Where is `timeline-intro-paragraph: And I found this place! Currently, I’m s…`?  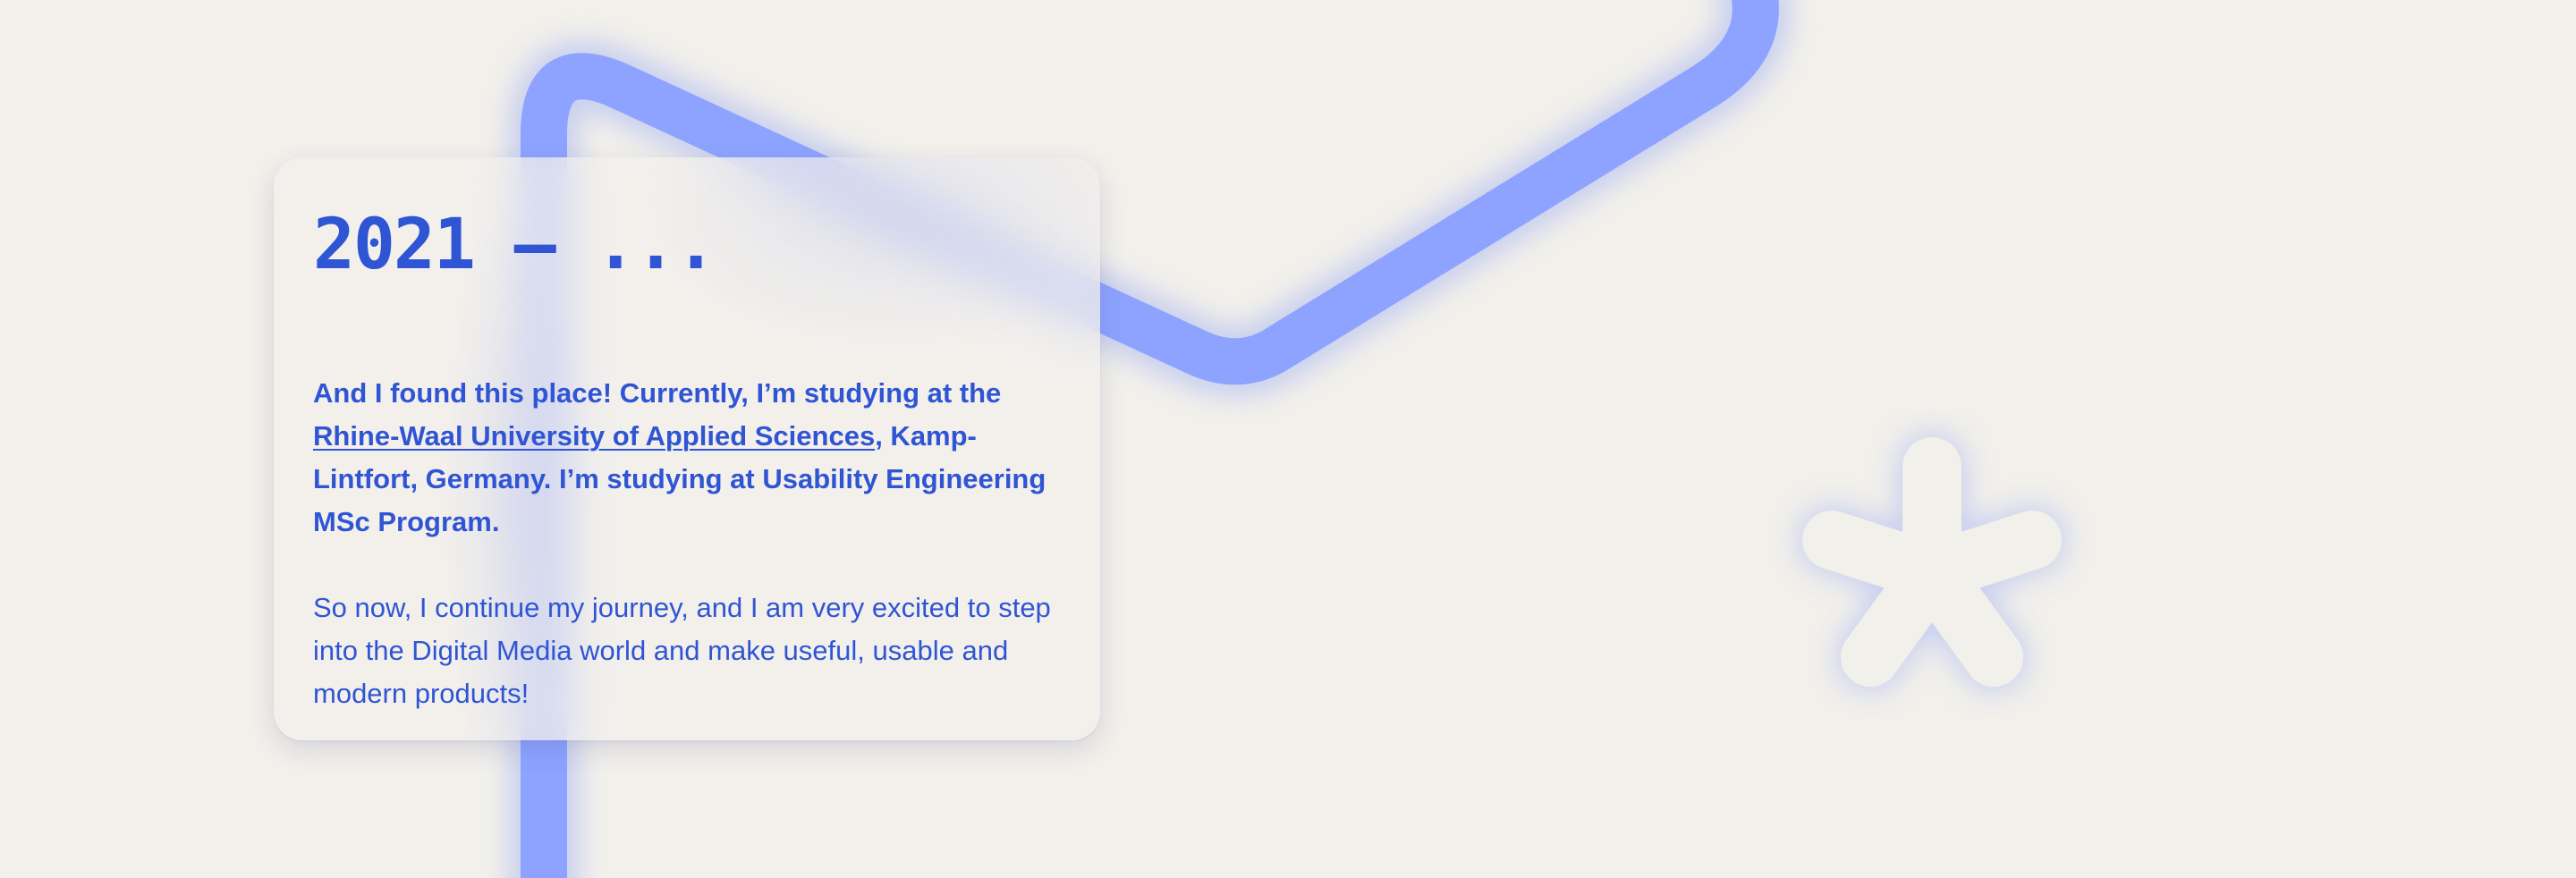 timeline-intro-paragraph: And I found this place! Currently, I’m s… is located at coordinates (679, 458).